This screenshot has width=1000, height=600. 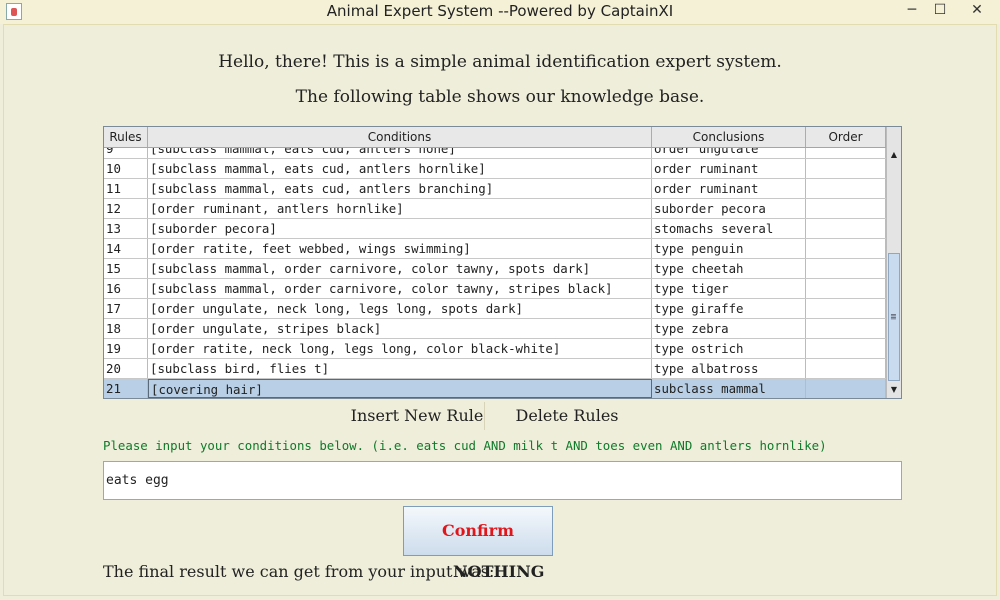 I want to click on table-row: 20 [subclass bird, flies t] type albatross, so click(x=495, y=369).